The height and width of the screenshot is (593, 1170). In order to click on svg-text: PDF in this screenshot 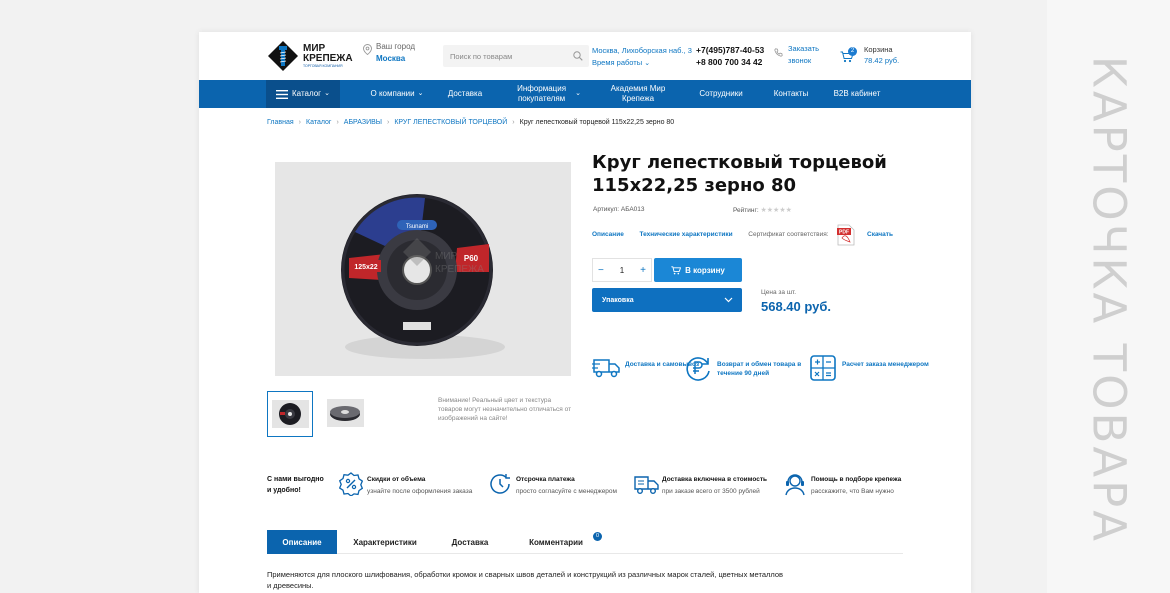, I will do `click(844, 233)`.